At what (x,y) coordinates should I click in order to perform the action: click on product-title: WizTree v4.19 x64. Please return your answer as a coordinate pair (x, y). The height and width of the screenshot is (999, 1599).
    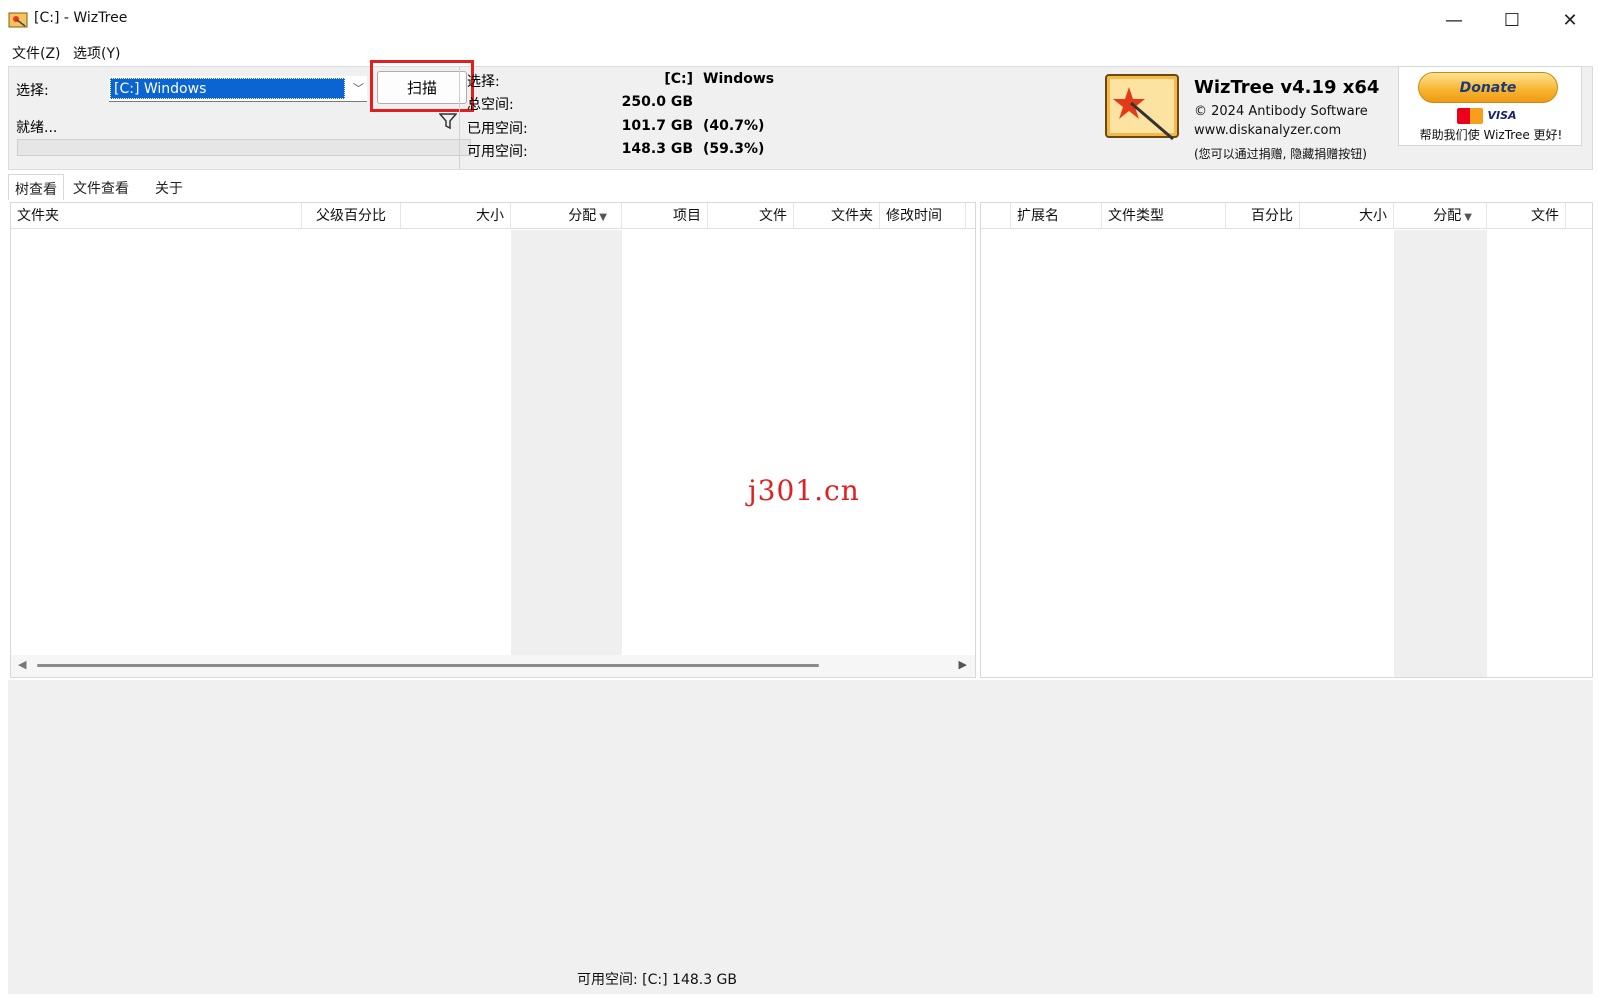
    Looking at the image, I should click on (1287, 87).